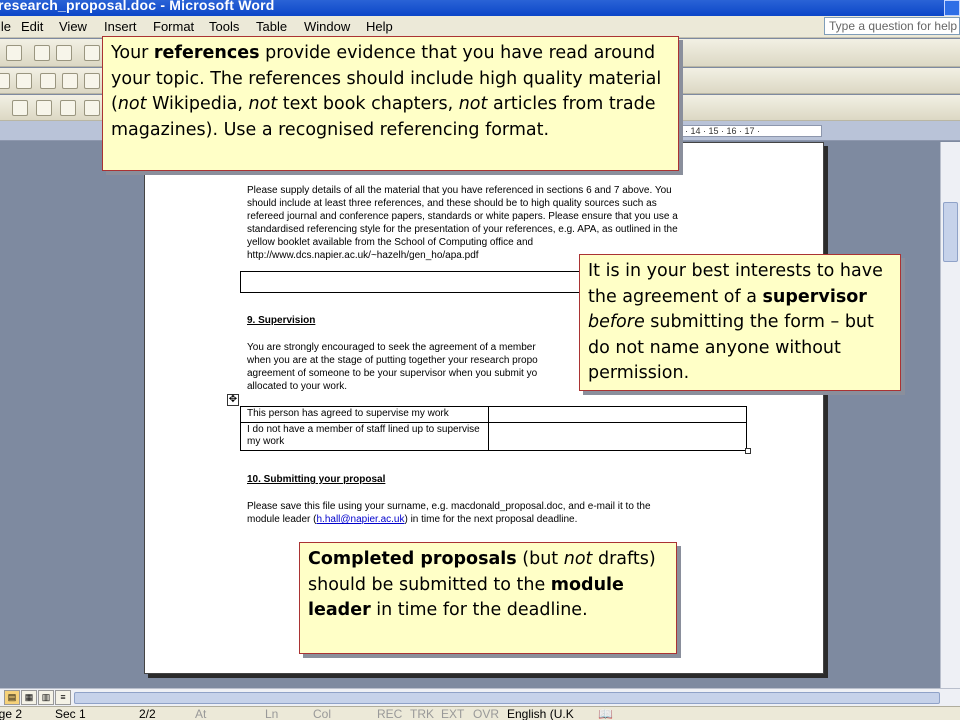 The image size is (960, 720). What do you see at coordinates (950, 415) in the screenshot?
I see `vertical-scrollbar` at bounding box center [950, 415].